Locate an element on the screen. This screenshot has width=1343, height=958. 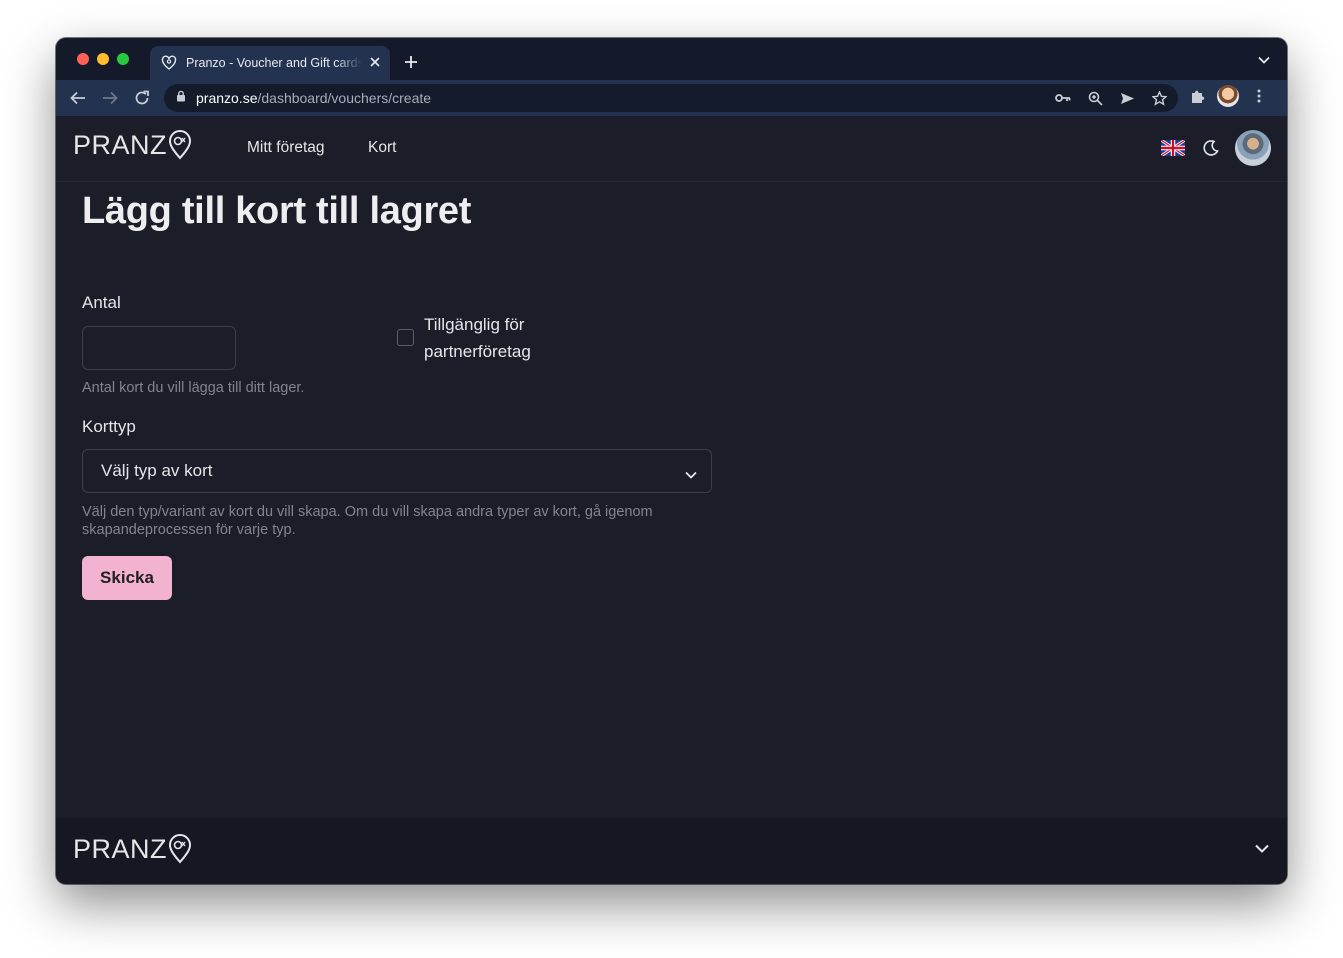
pranzo-logo: PRANZ is located at coordinates (132, 145).